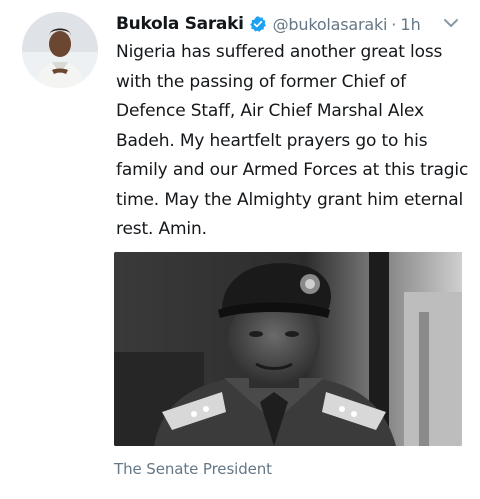 This screenshot has height=499, width=480. I want to click on image-caption: The Senate President, so click(193, 469).